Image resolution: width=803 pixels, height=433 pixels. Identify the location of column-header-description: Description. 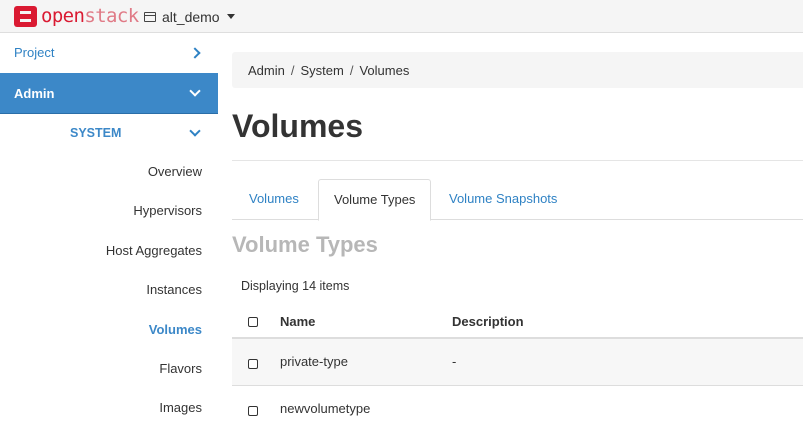
(488, 321).